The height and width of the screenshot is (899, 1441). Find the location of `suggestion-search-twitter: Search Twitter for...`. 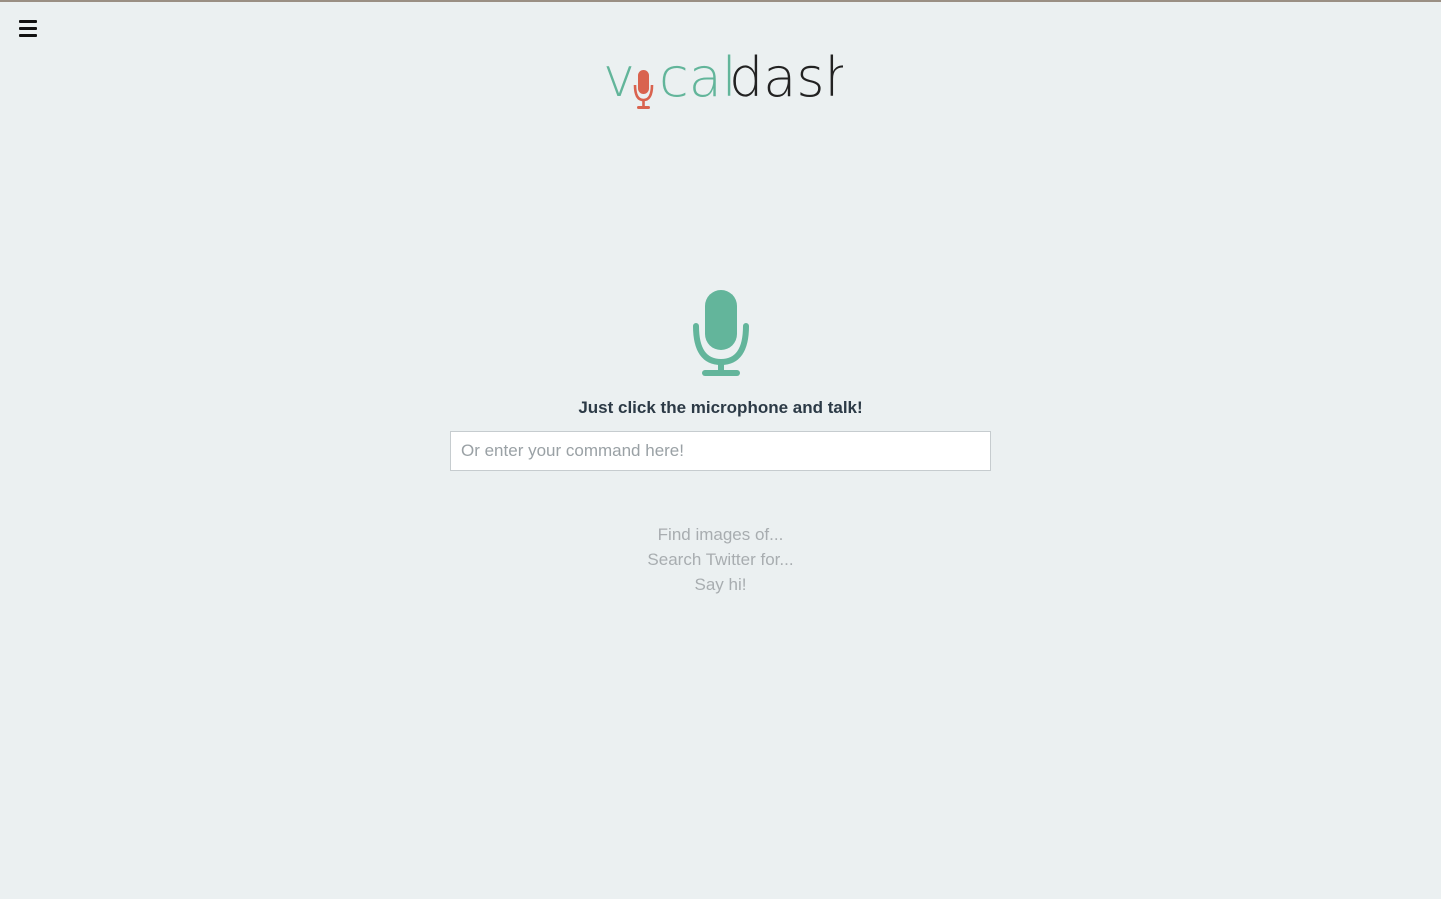

suggestion-search-twitter: Search Twitter for... is located at coordinates (720, 559).